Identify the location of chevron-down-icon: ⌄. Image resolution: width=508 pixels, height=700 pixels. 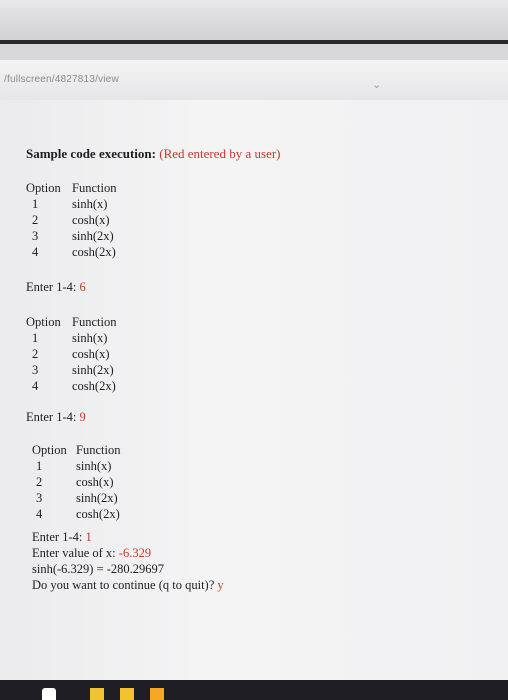
(376, 84).